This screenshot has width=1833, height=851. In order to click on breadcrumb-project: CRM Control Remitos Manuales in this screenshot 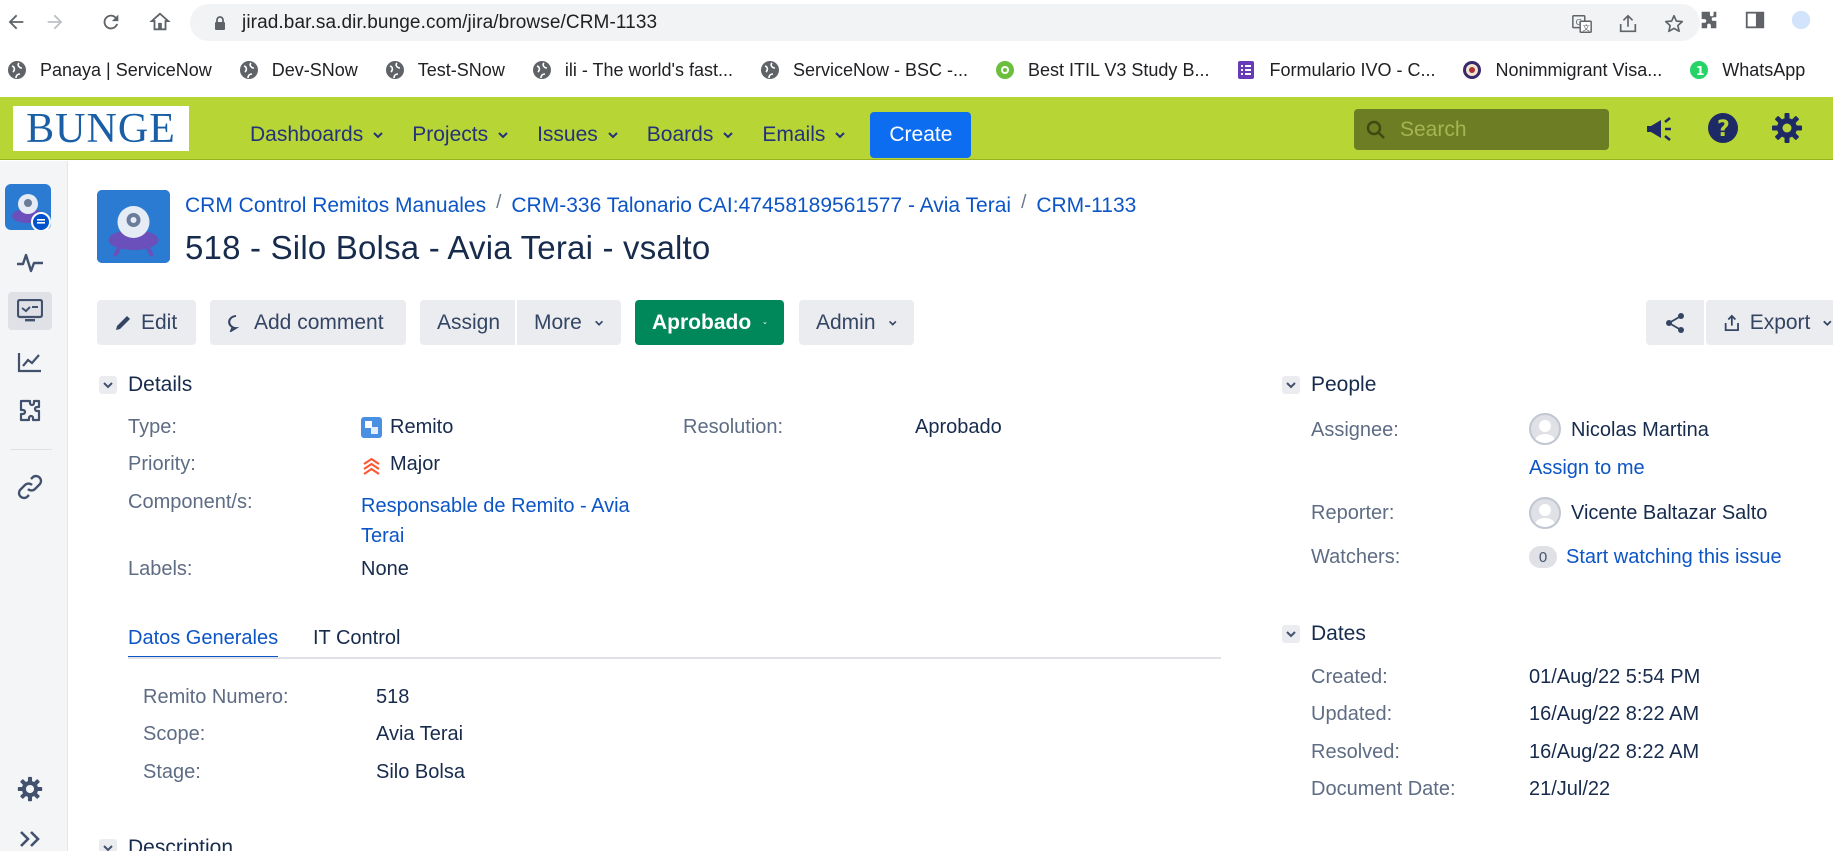, I will do `click(335, 206)`.